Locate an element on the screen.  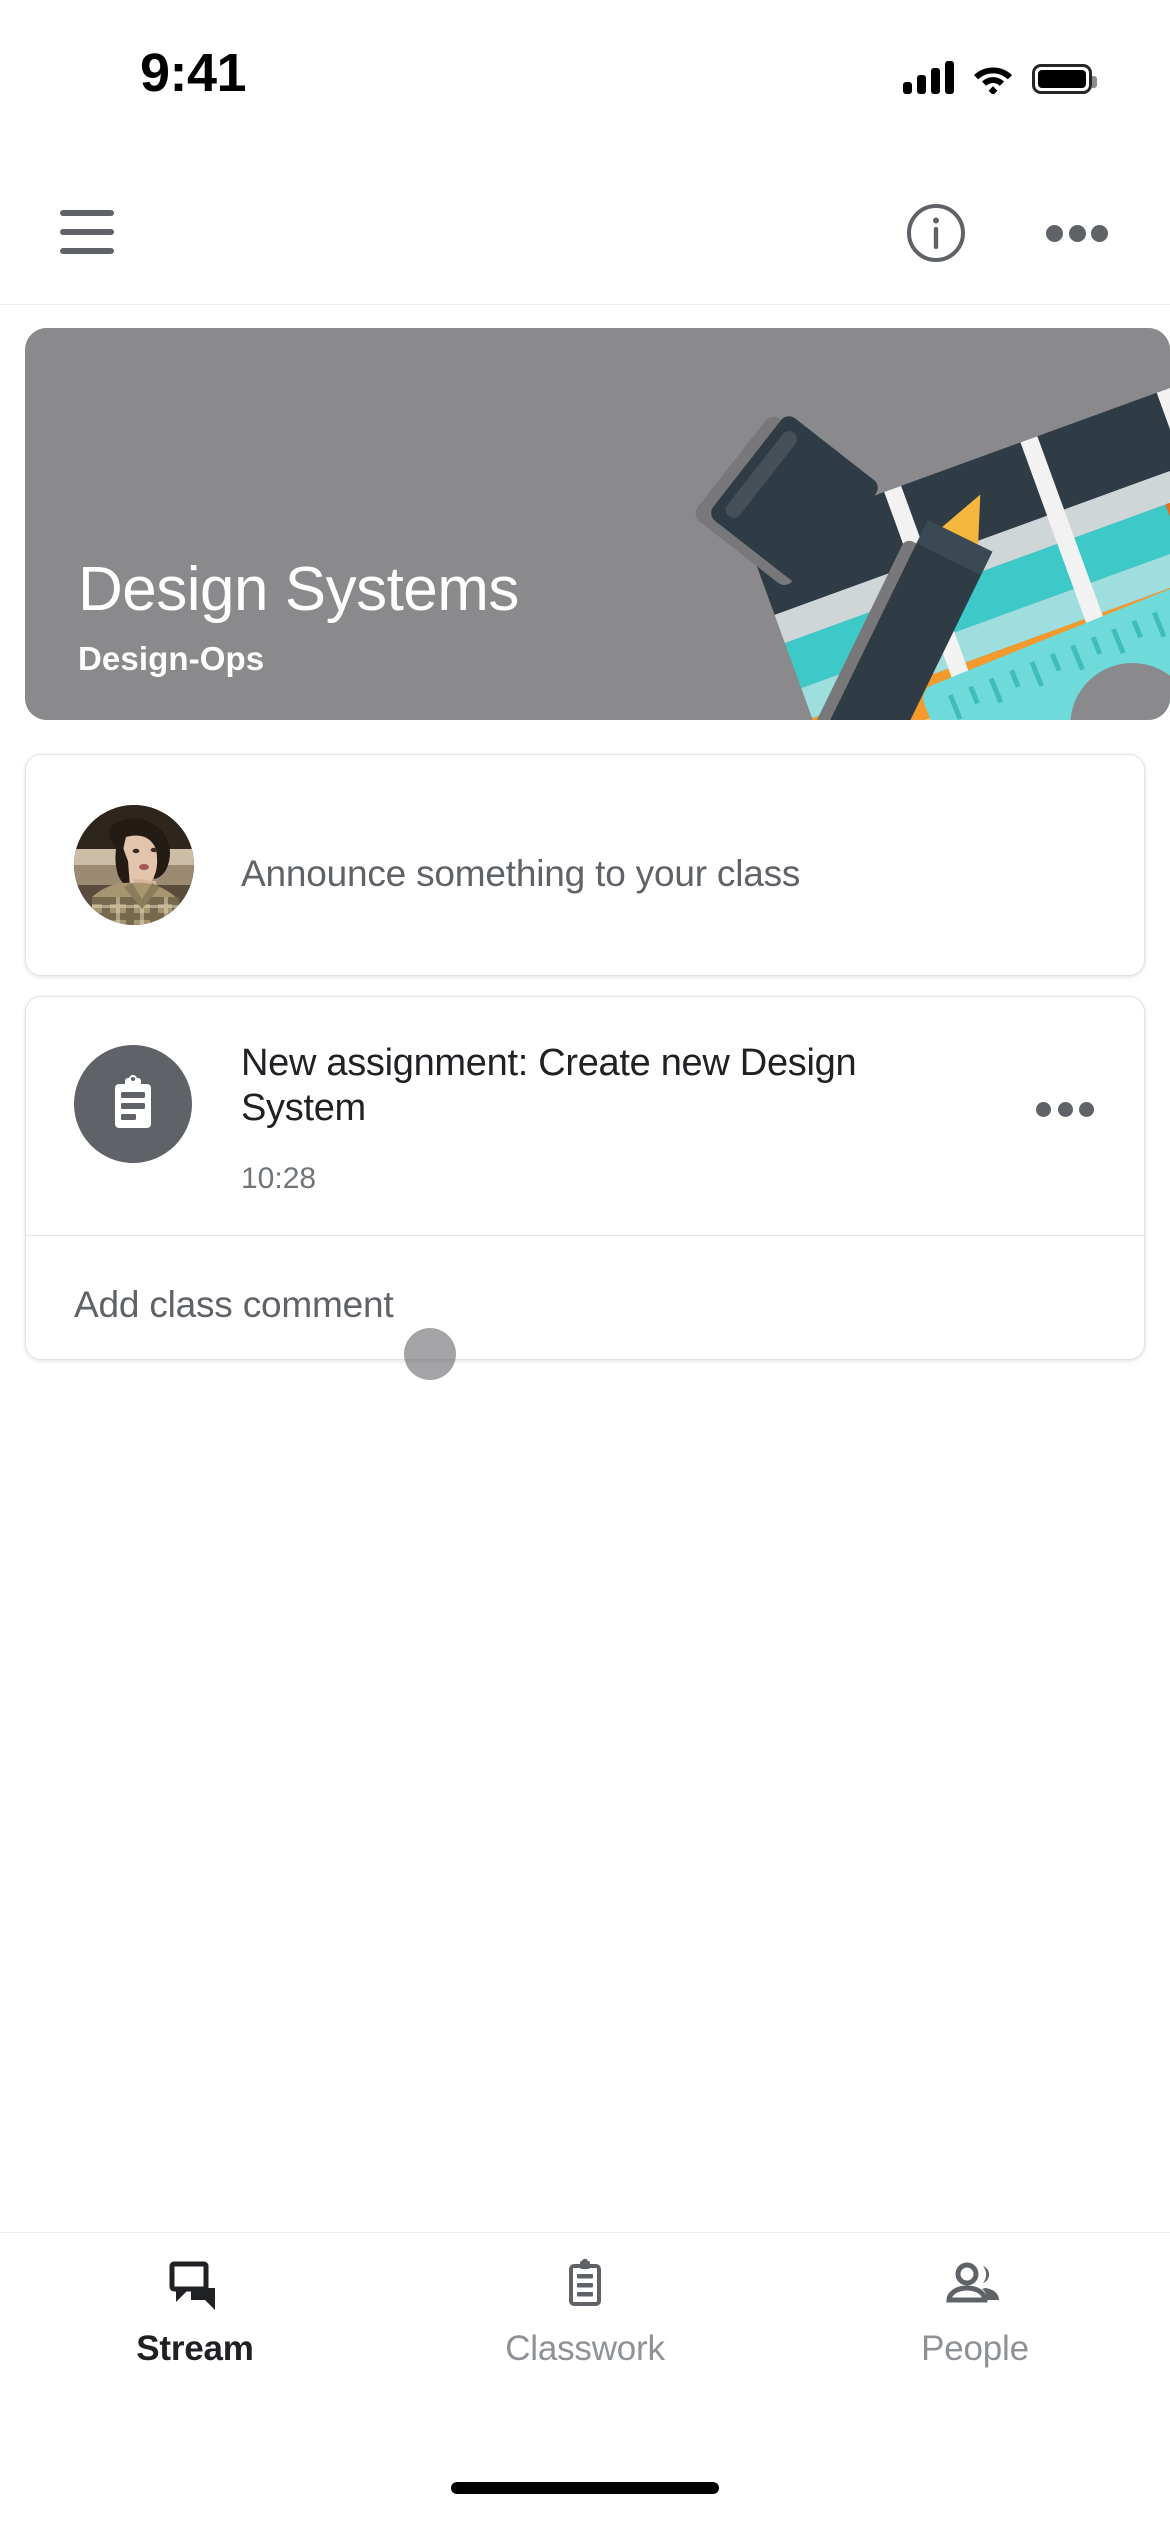
app-bar is located at coordinates (585, 232).